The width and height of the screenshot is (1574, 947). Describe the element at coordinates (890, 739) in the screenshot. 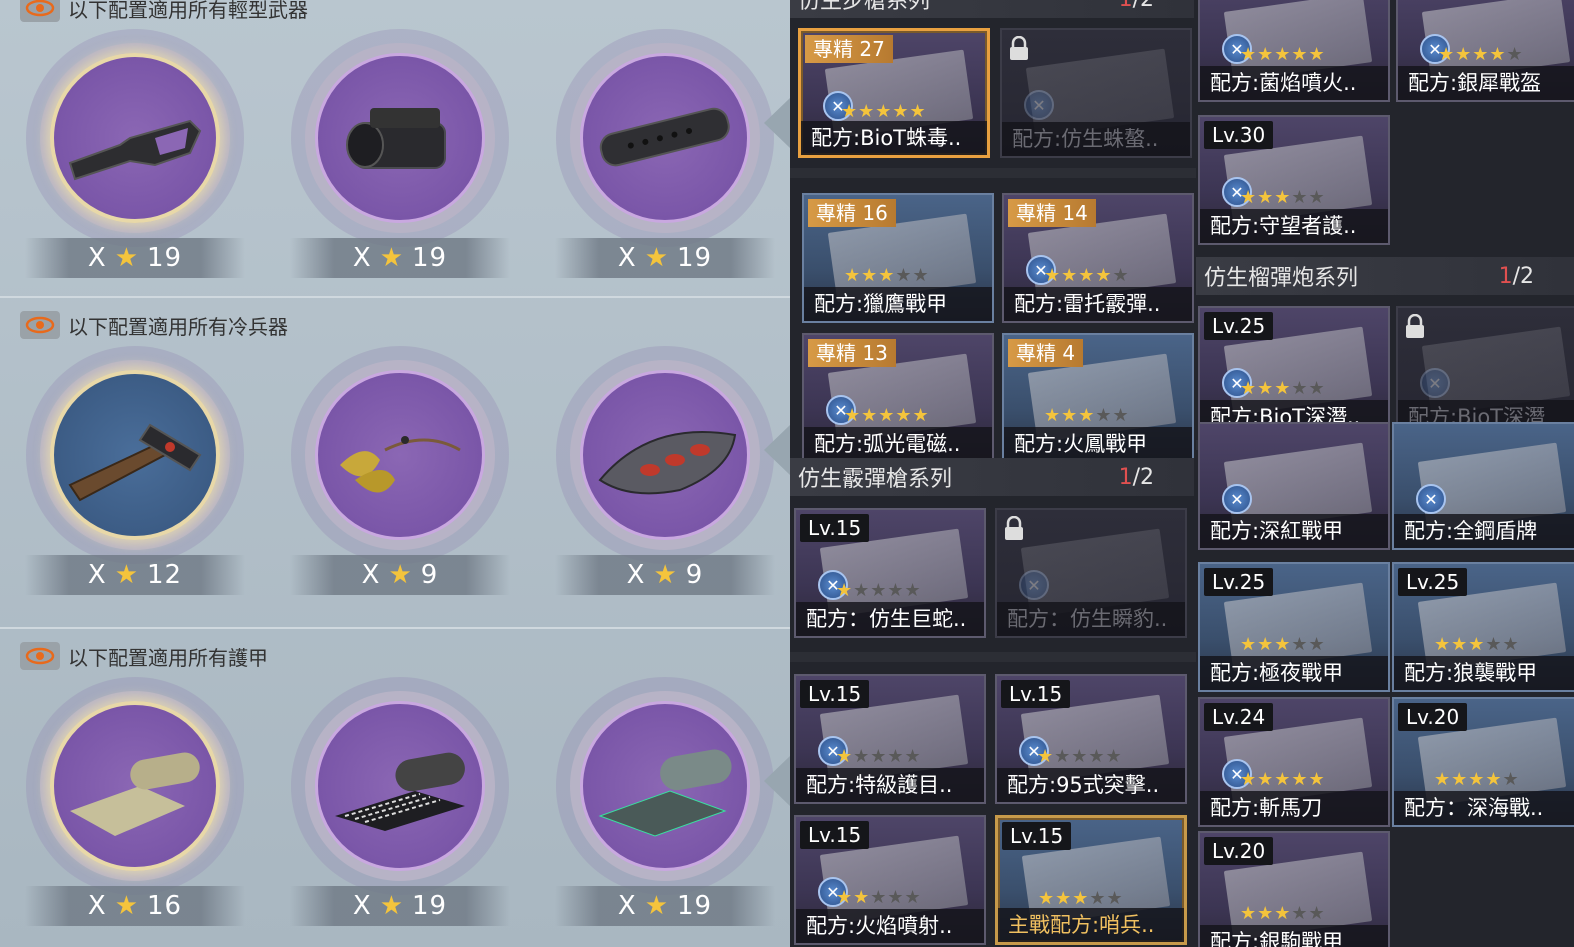

I see `recipe-card: Lv.15 ✕ ★★★★★ 配方:特級護目..` at that location.